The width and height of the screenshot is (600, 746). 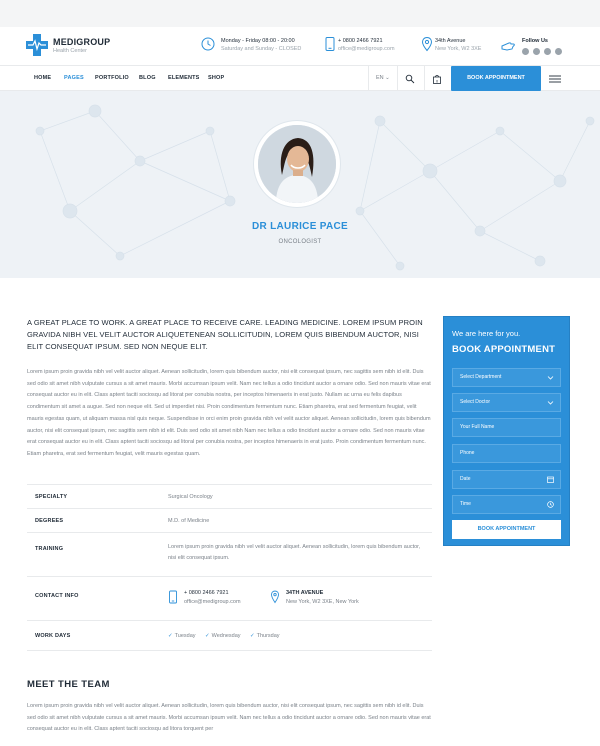 What do you see at coordinates (229, 520) in the screenshot?
I see `detail-row-degrees: DEGREES M.D. of Medicine` at bounding box center [229, 520].